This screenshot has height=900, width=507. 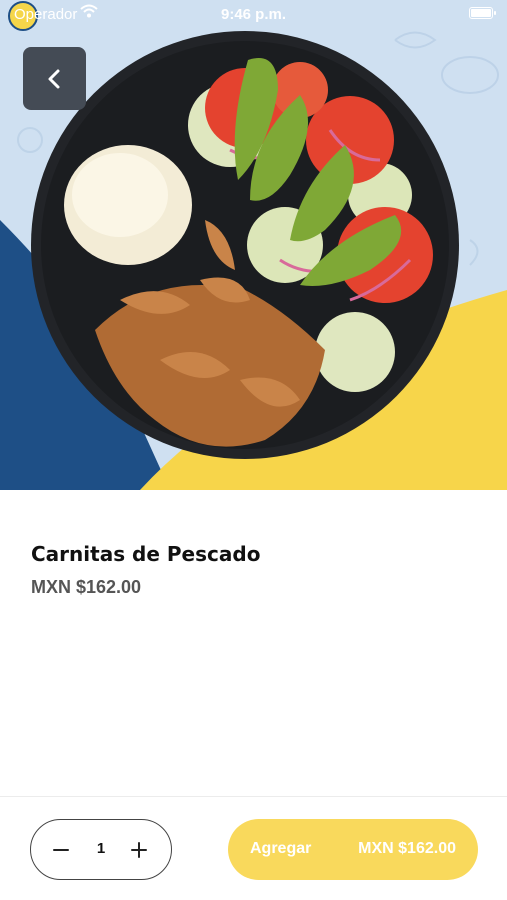 I want to click on increase-quantity-button, so click(x=139, y=850).